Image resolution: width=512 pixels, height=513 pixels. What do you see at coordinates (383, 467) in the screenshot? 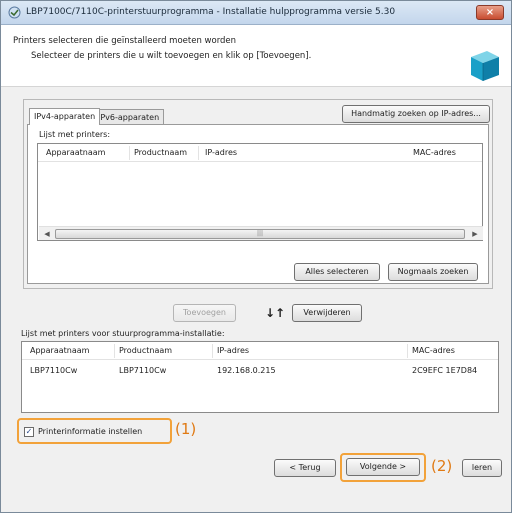
I see `next-button: Volgende >` at bounding box center [383, 467].